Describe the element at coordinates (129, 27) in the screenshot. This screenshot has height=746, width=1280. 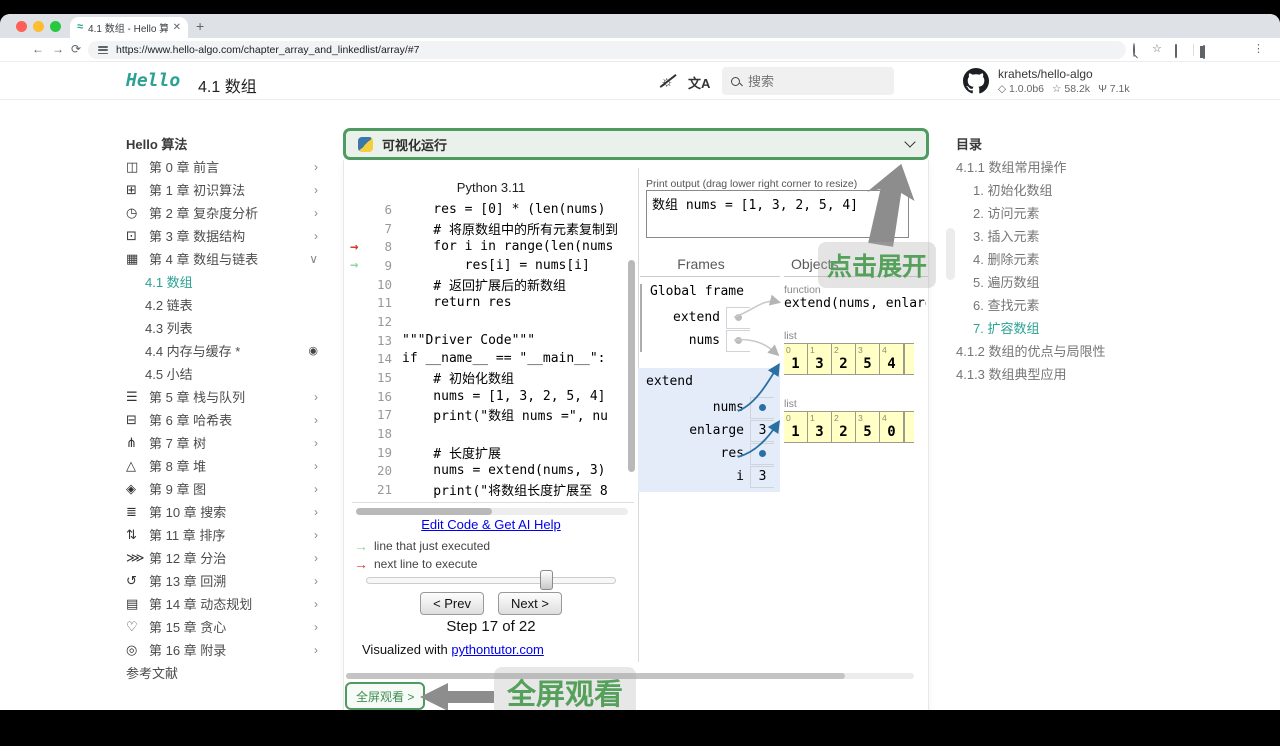
I see `browser-tab: ≈ 4.1 数组 - Hello 算法 ✕` at that location.